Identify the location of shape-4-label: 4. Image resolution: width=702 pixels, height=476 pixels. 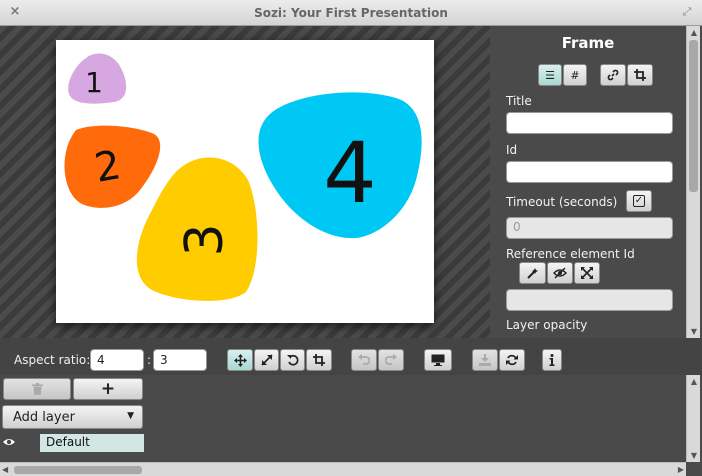
(349, 173).